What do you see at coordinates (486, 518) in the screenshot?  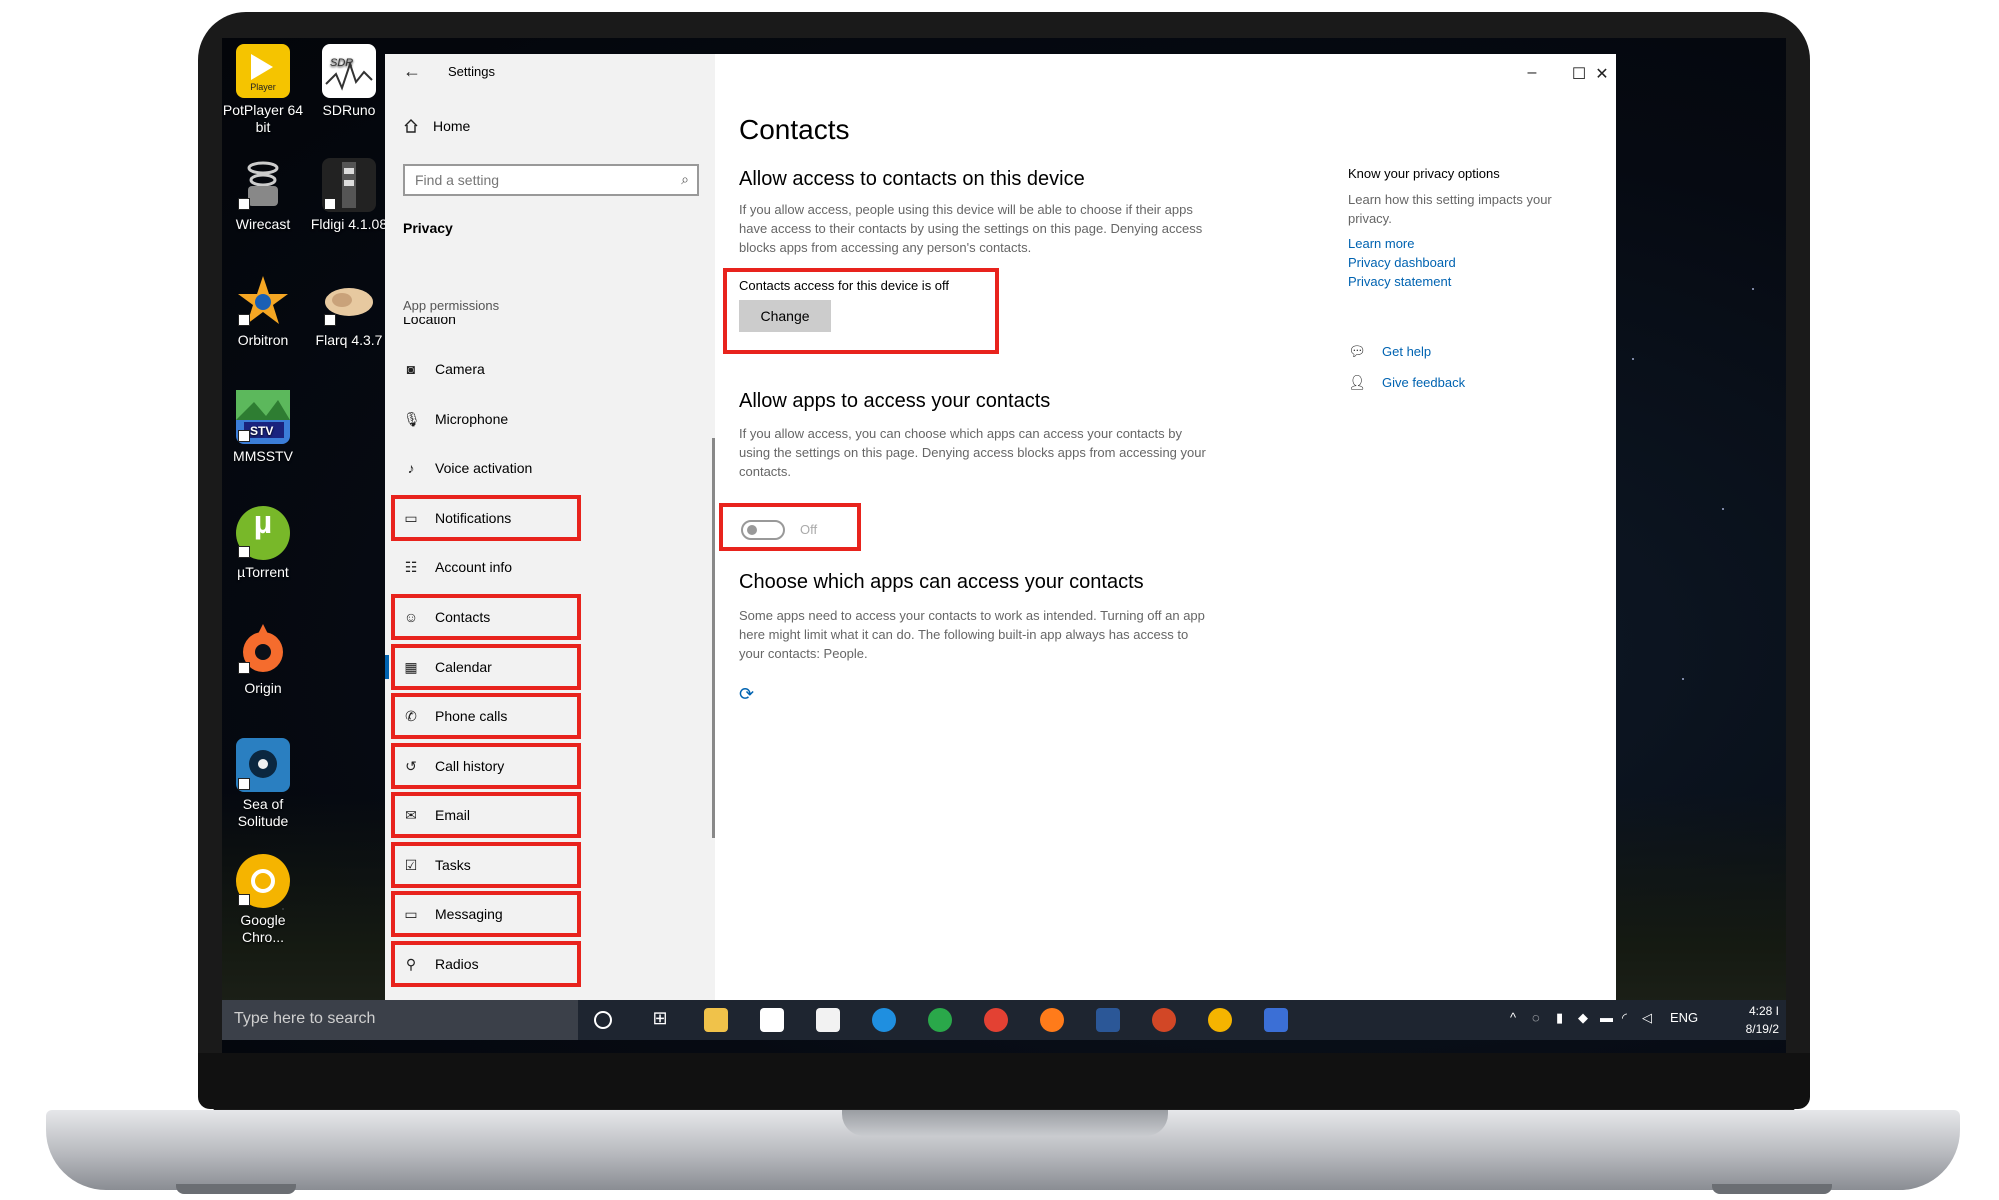 I see `highlight-box-notifications` at bounding box center [486, 518].